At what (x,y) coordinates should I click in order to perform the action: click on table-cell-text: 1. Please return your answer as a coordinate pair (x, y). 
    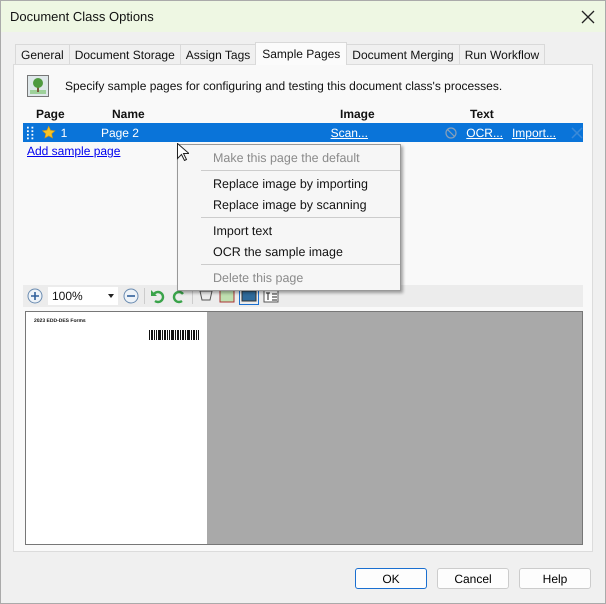
    Looking at the image, I should click on (64, 133).